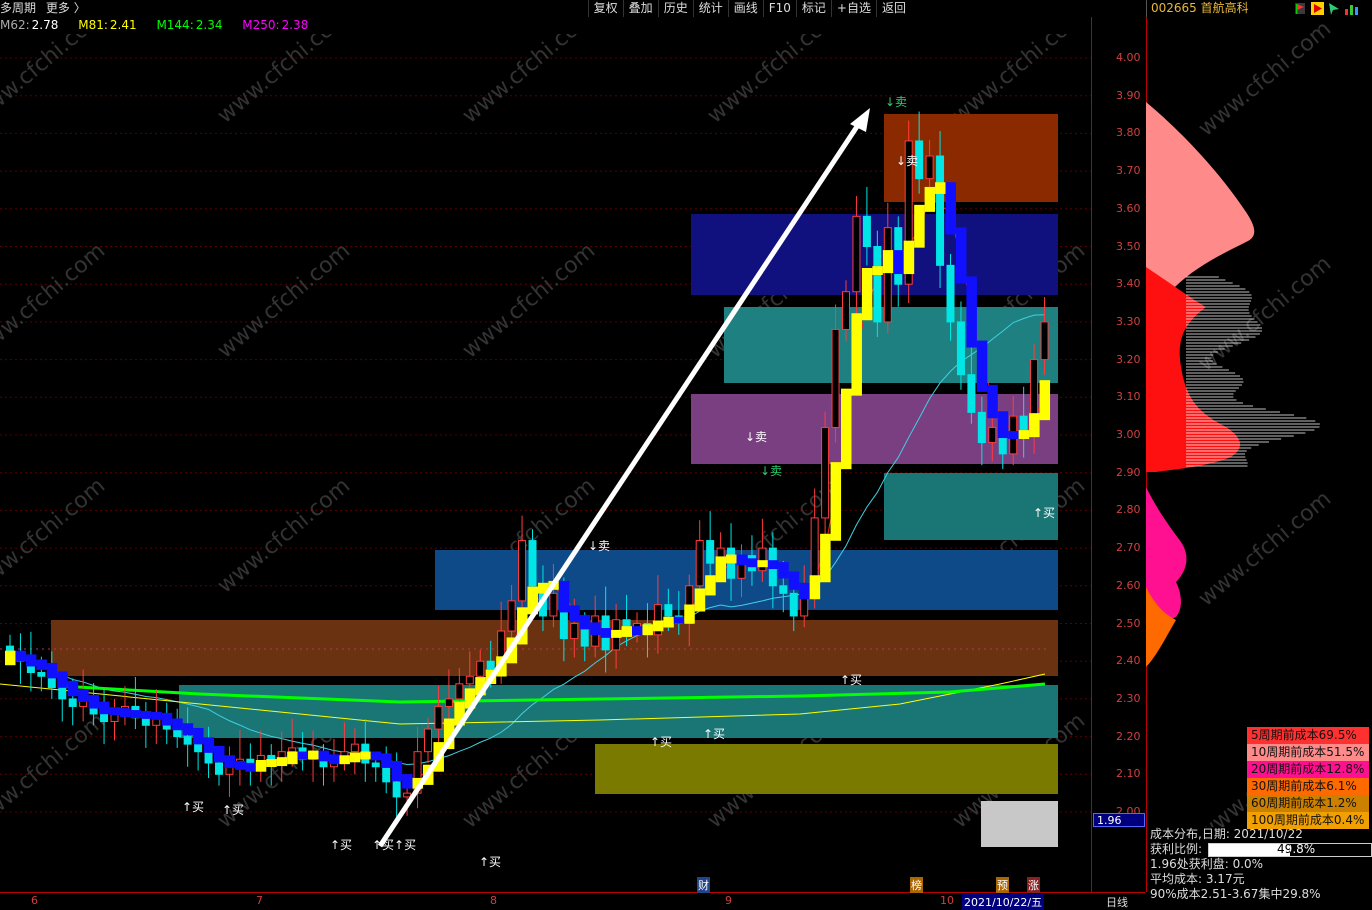 This screenshot has width=1372, height=910. What do you see at coordinates (18, 8) in the screenshot?
I see `period-label: 多周期` at bounding box center [18, 8].